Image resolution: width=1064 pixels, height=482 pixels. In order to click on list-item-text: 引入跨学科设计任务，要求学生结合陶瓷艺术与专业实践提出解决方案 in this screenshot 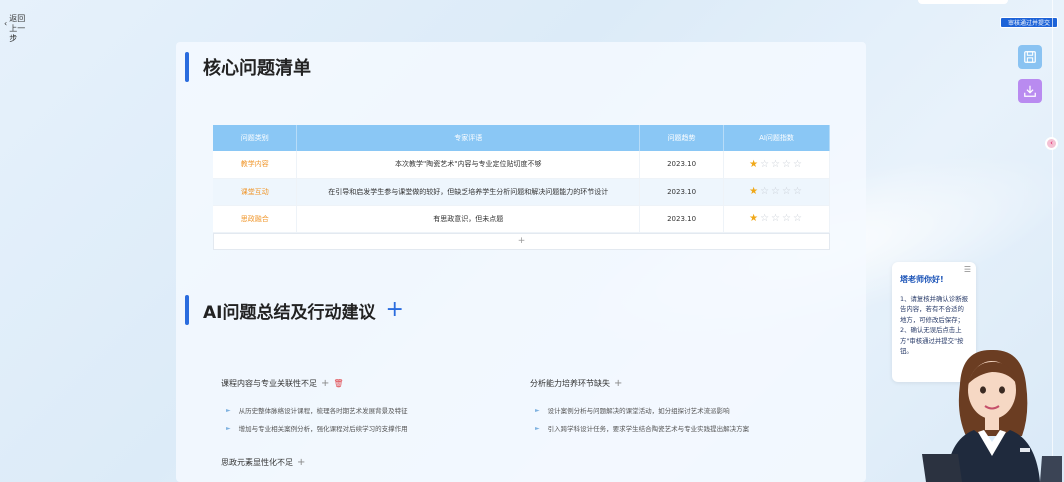, I will do `click(649, 428)`.